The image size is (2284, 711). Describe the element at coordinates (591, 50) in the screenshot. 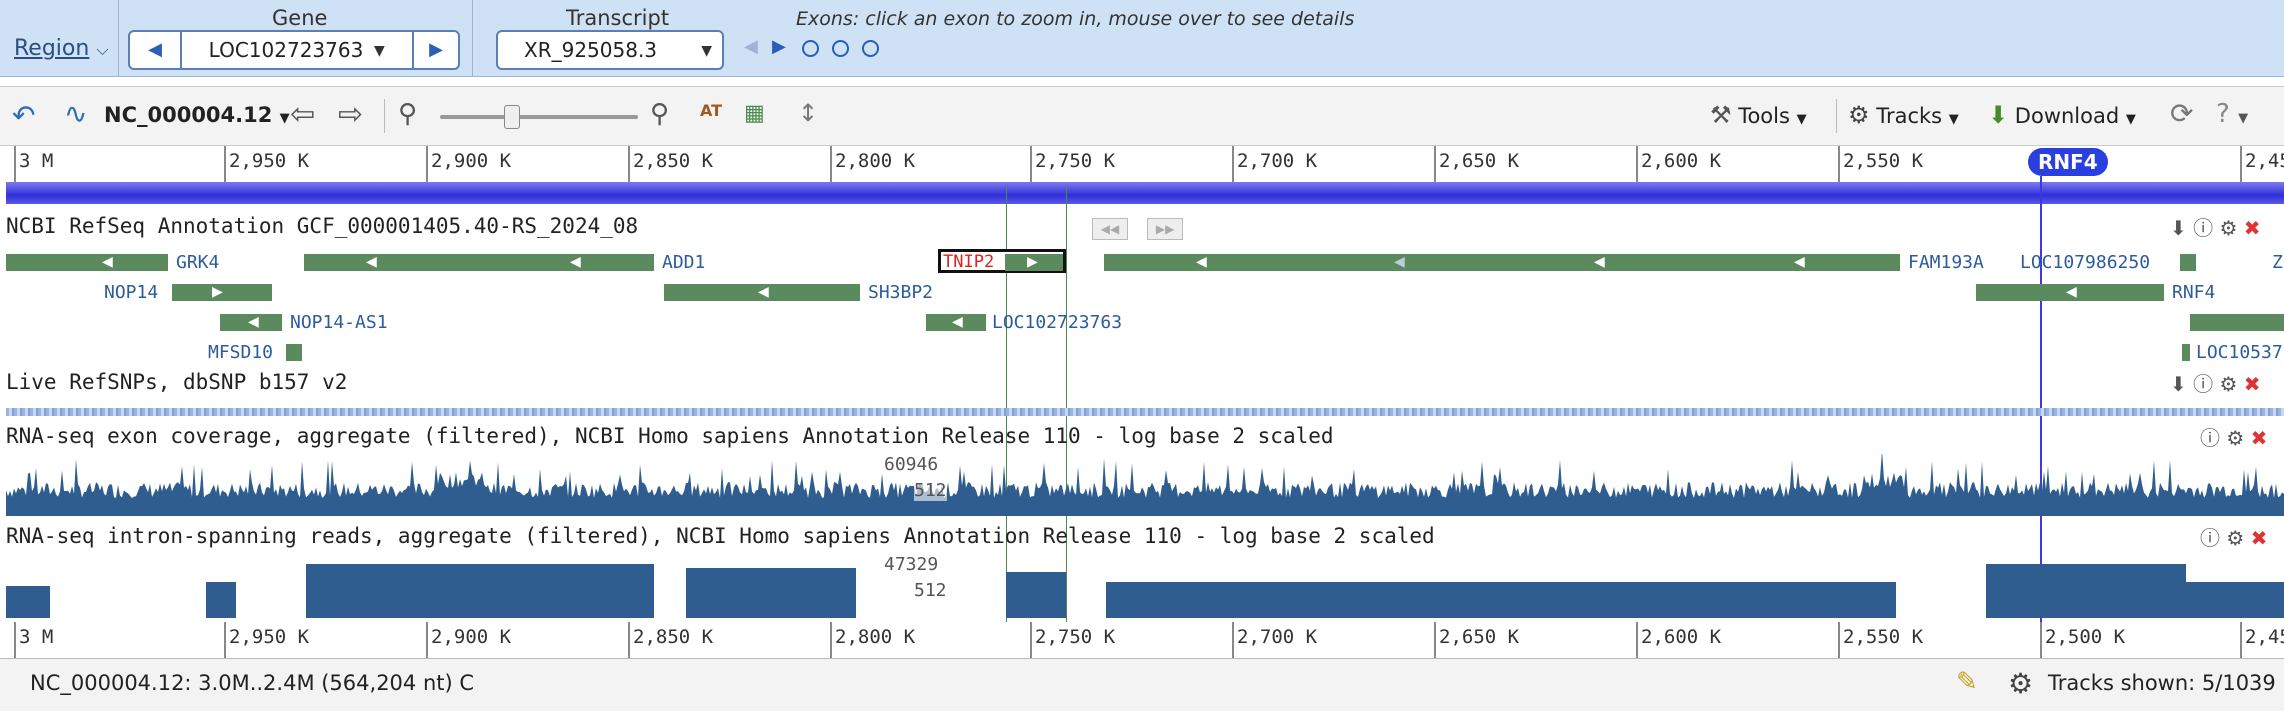

I see `transcript-value: XR_925058.3` at that location.